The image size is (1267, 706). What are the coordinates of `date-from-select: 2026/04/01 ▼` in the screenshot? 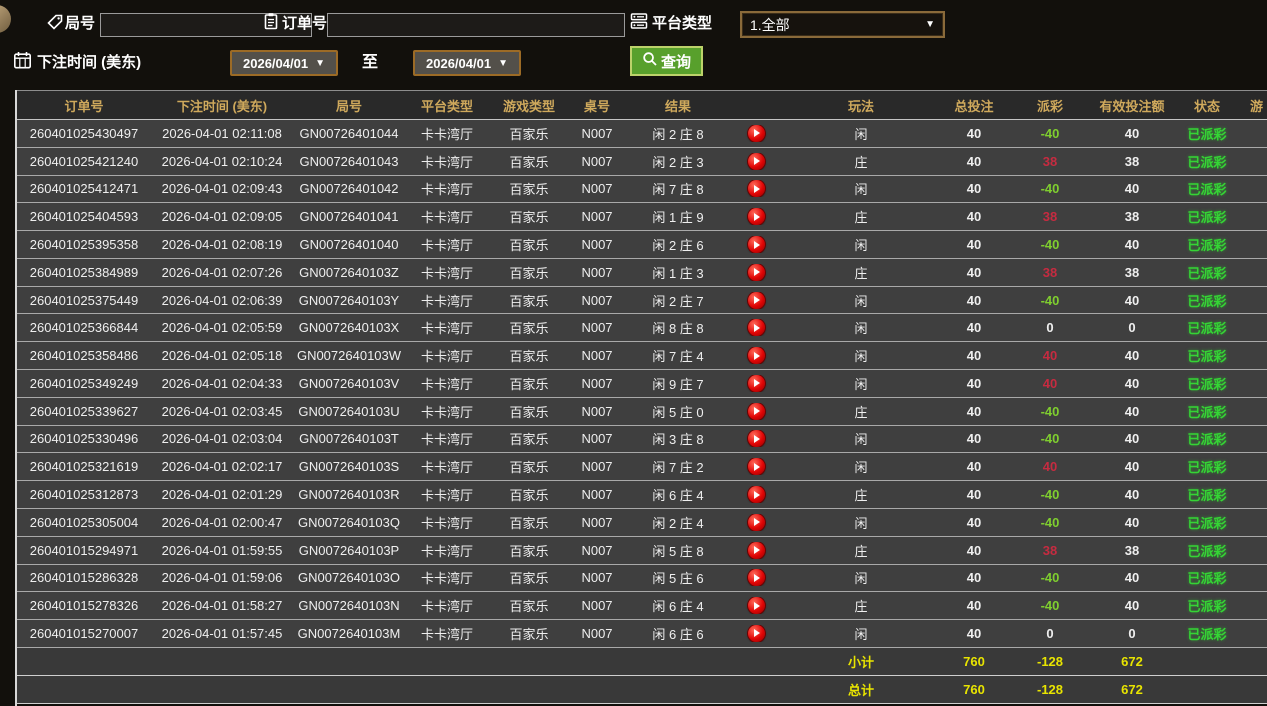 It's located at (284, 63).